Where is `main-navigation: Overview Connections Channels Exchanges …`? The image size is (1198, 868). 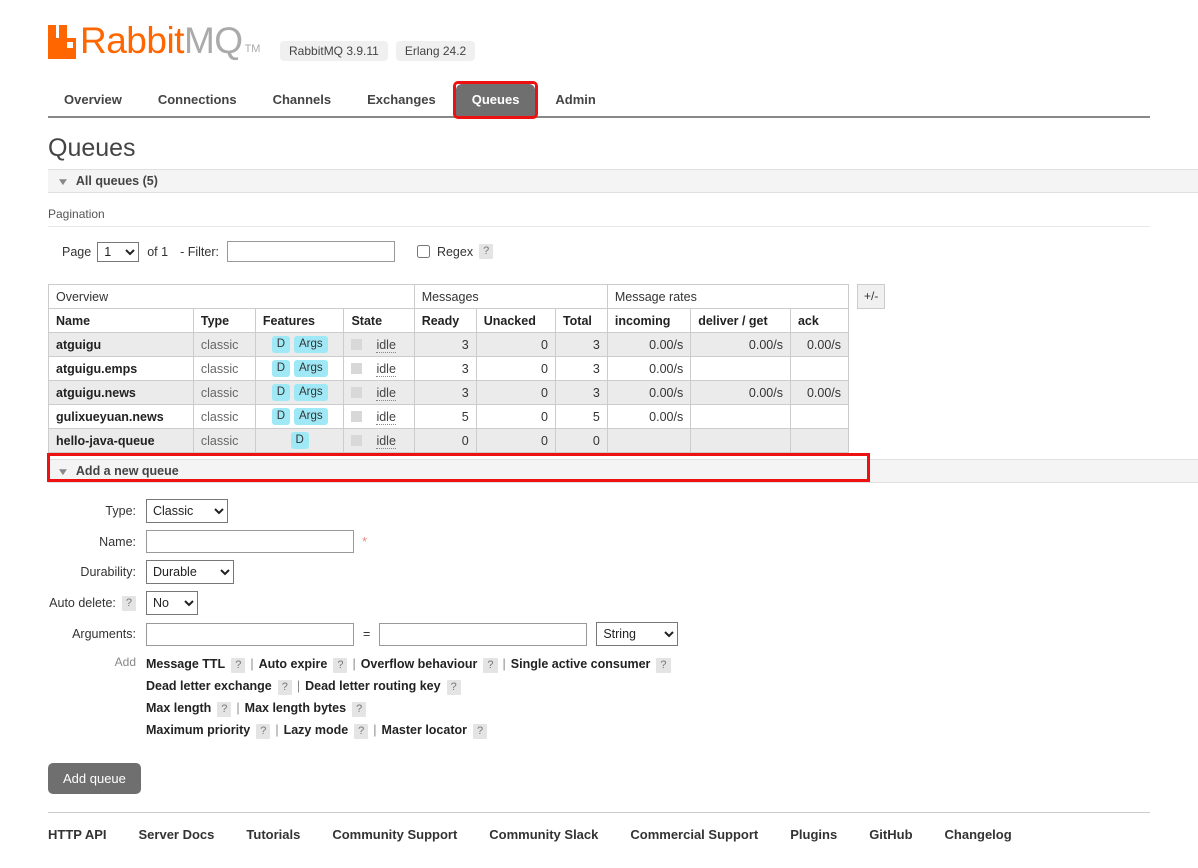 main-navigation: Overview Connections Channels Exchanges … is located at coordinates (599, 98).